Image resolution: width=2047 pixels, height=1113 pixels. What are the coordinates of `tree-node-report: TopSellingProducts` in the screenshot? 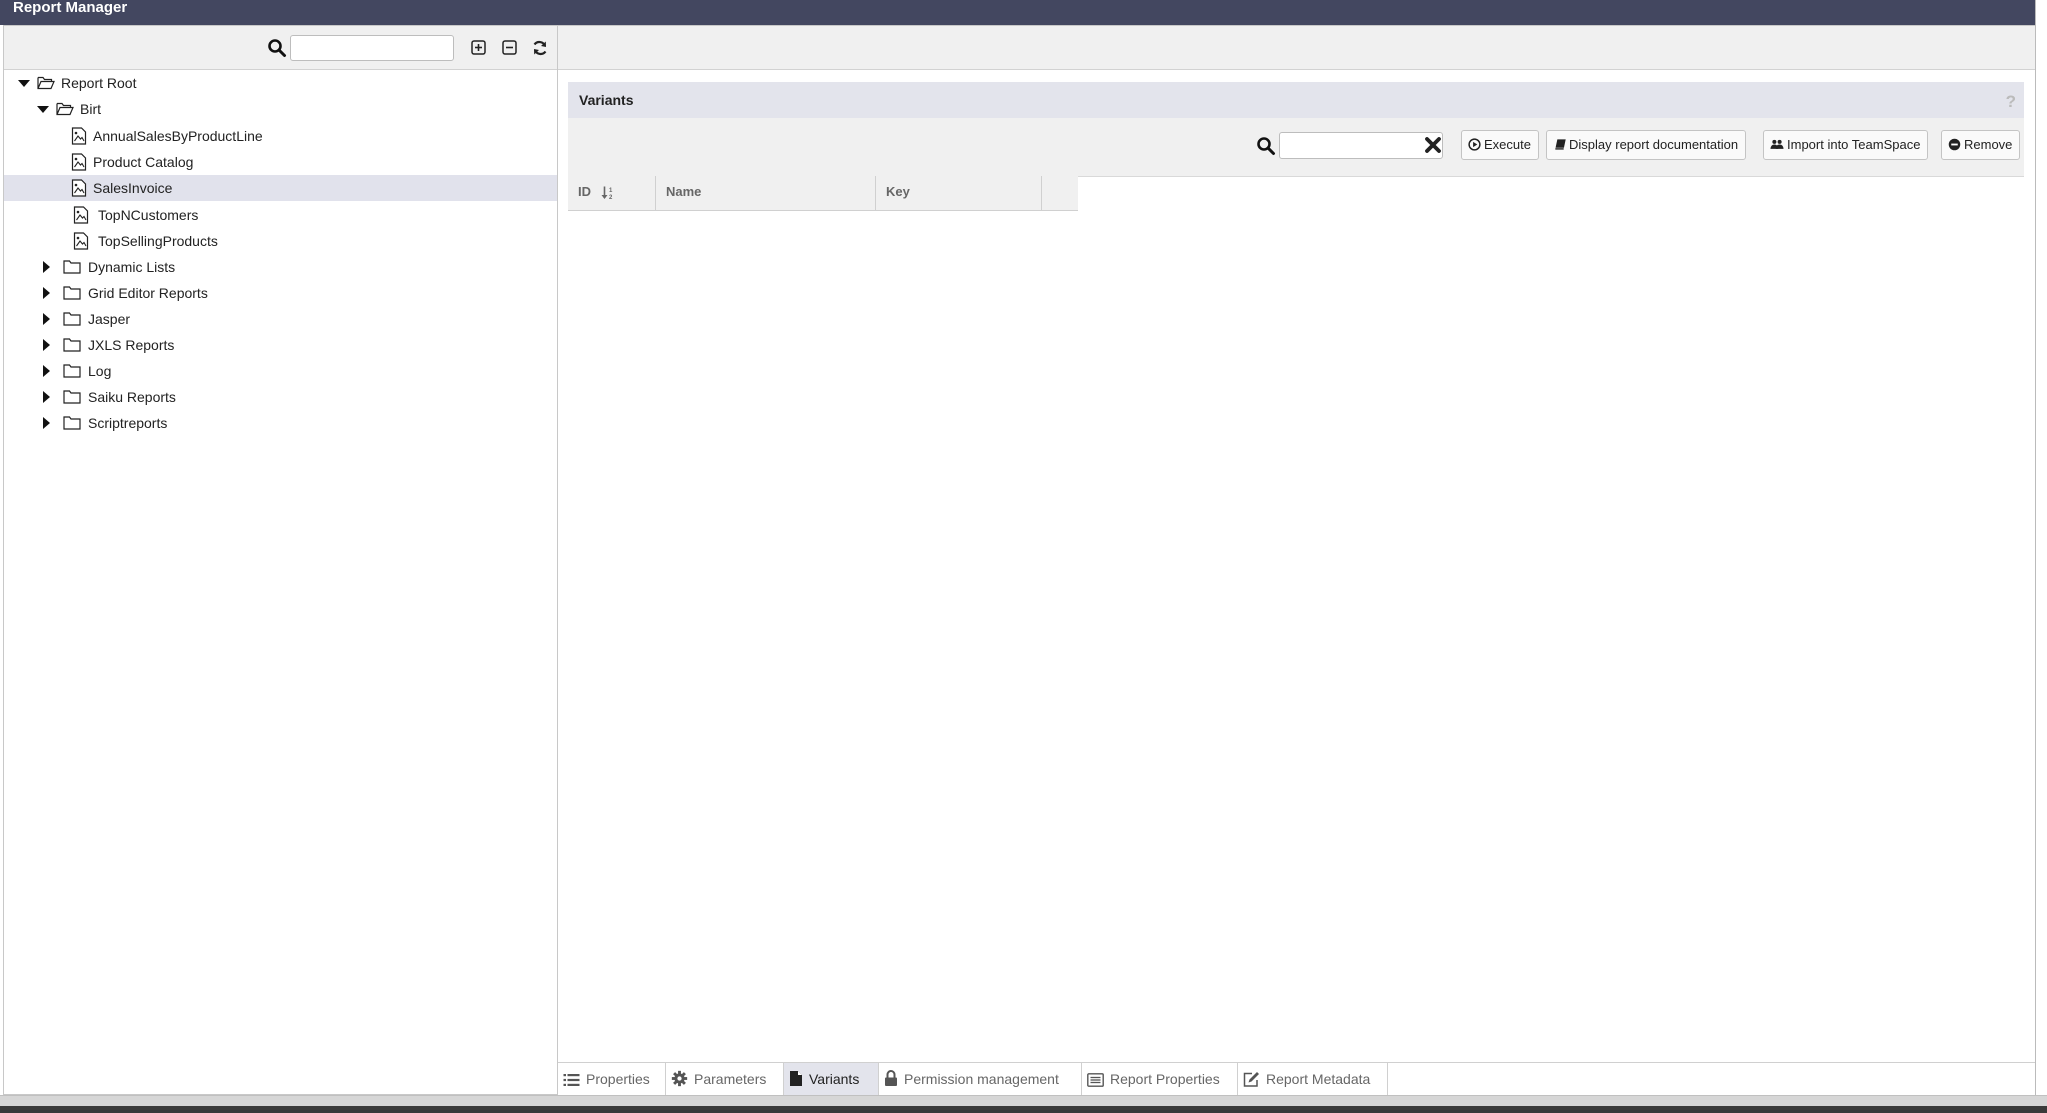 It's located at (280, 241).